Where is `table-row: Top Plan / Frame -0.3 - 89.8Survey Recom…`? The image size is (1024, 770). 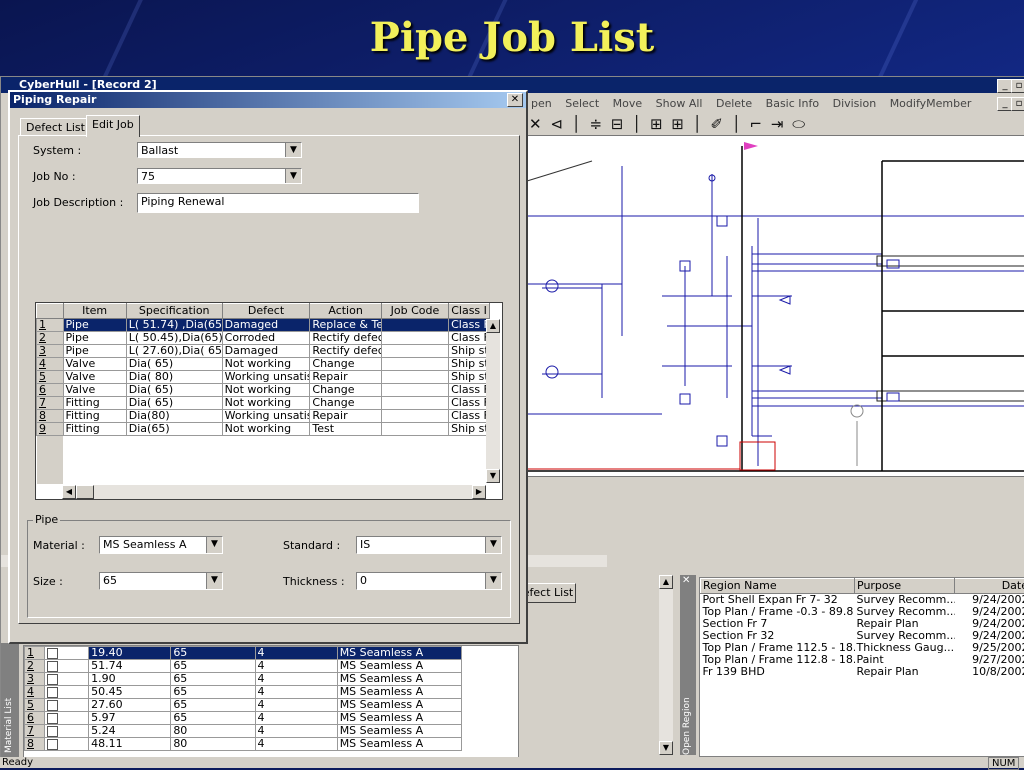
table-row: Top Plan / Frame -0.3 - 89.8Survey Recom… is located at coordinates (862, 612).